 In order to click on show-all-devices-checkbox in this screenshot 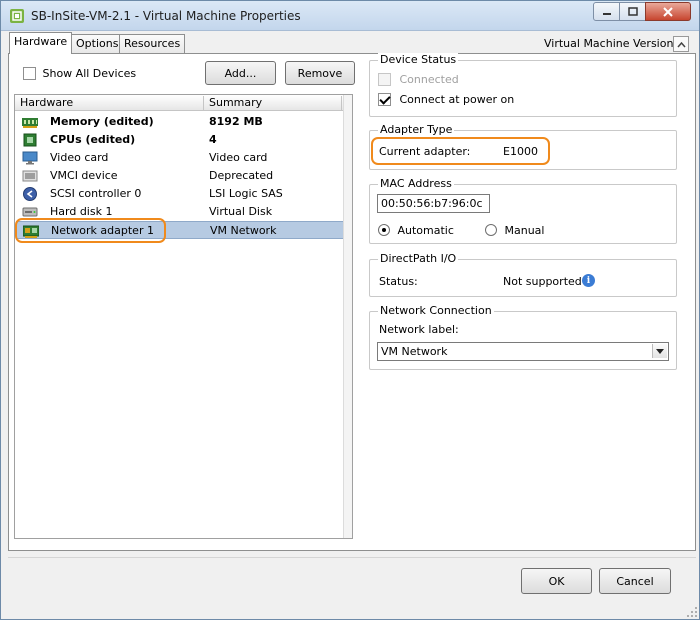, I will do `click(29, 73)`.